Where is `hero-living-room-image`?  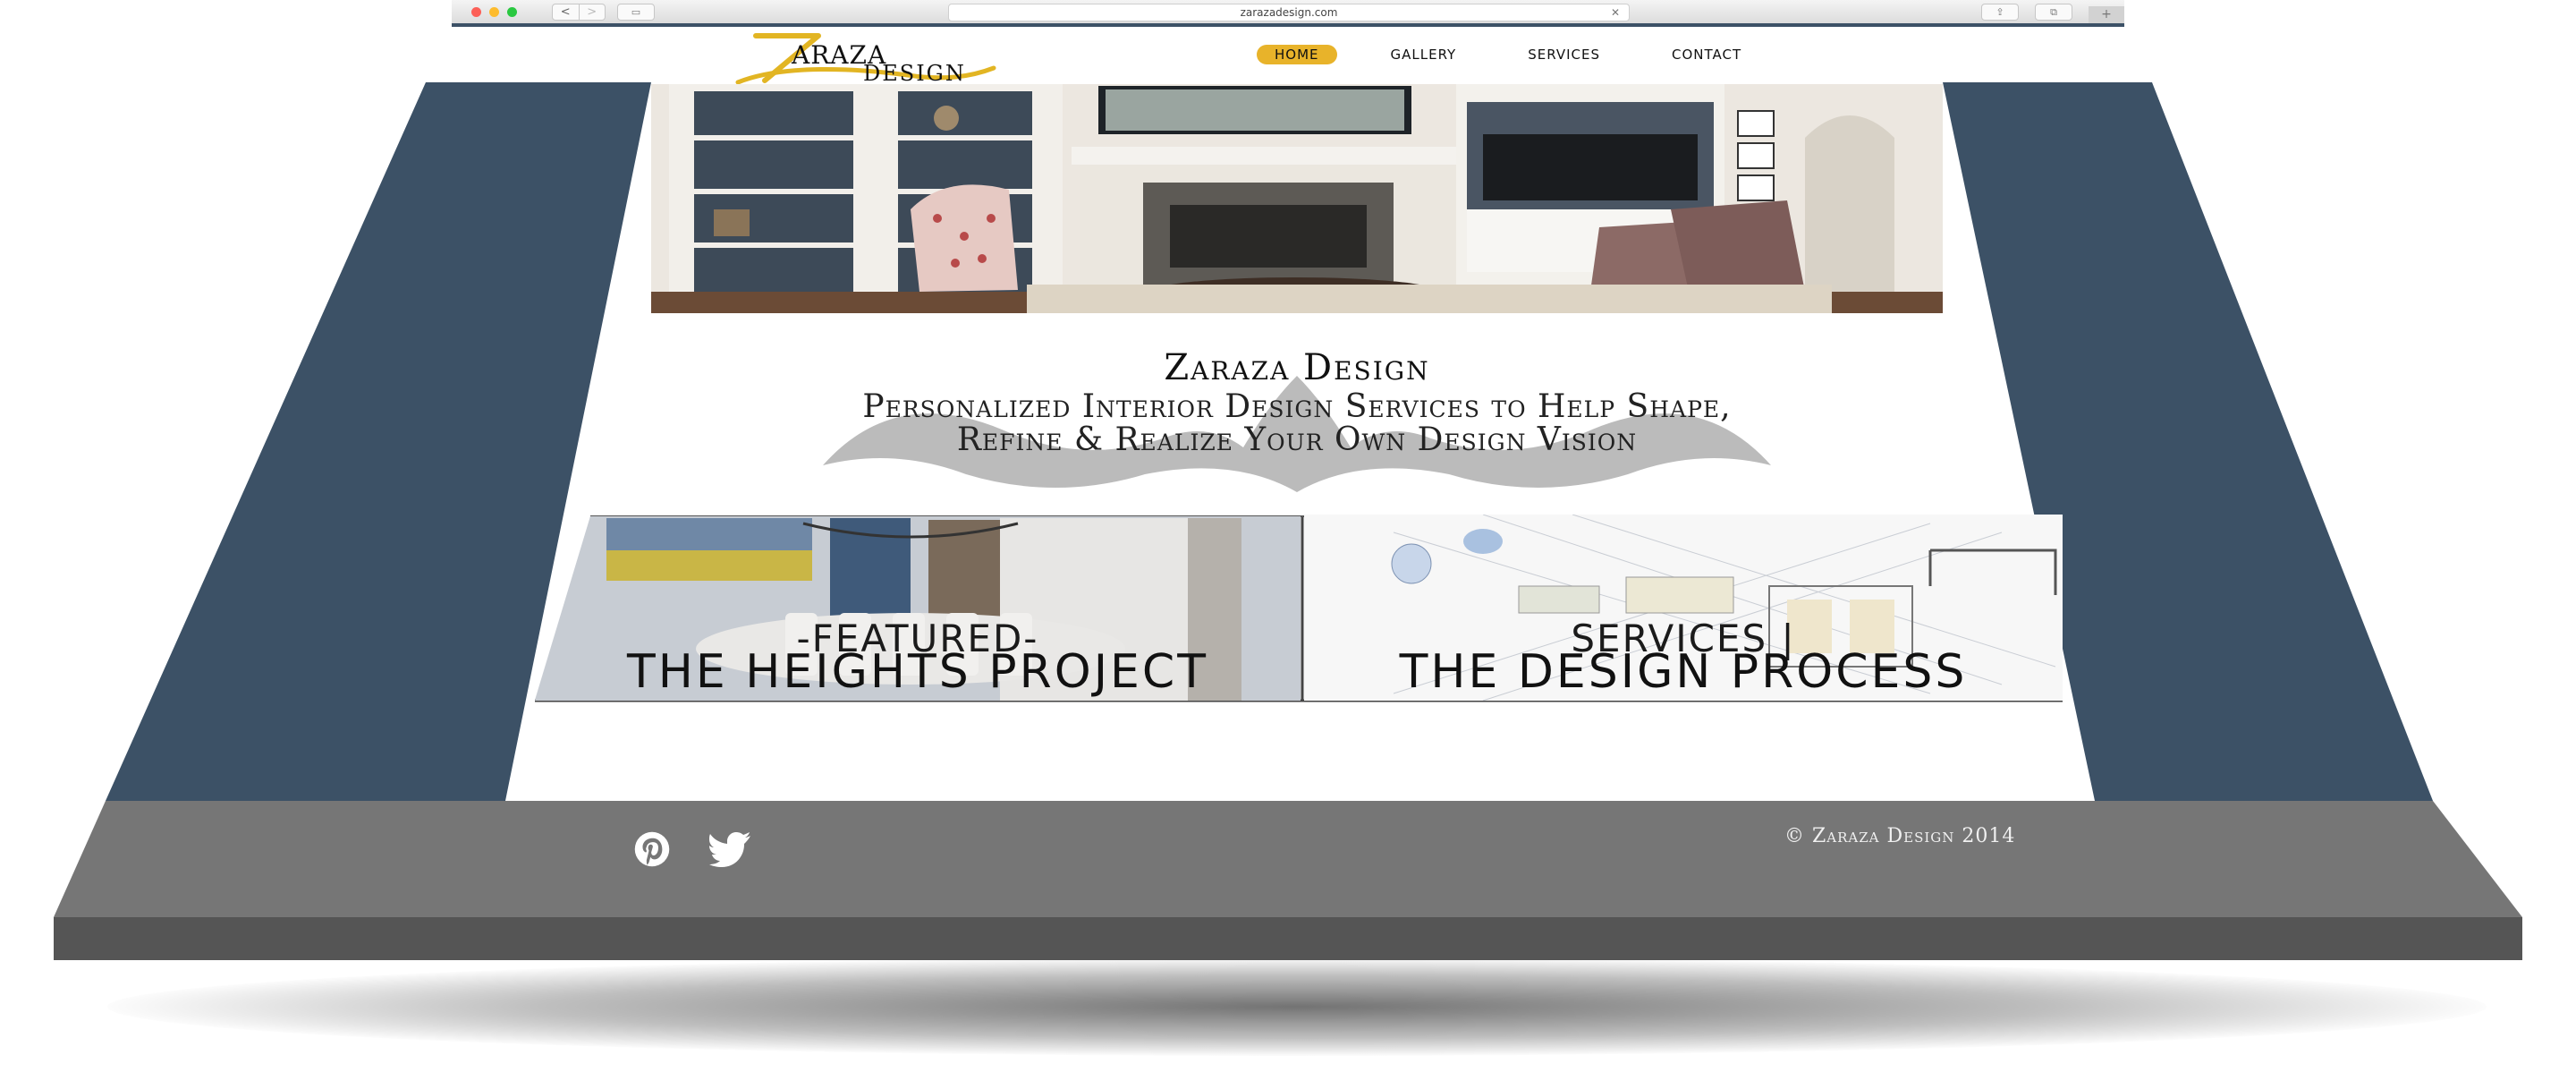
hero-living-room-image is located at coordinates (1297, 198).